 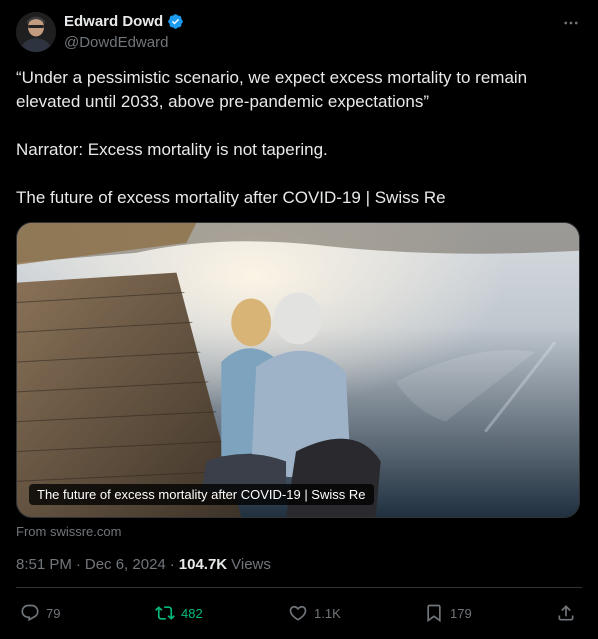 What do you see at coordinates (30, 613) in the screenshot?
I see `reply-icon` at bounding box center [30, 613].